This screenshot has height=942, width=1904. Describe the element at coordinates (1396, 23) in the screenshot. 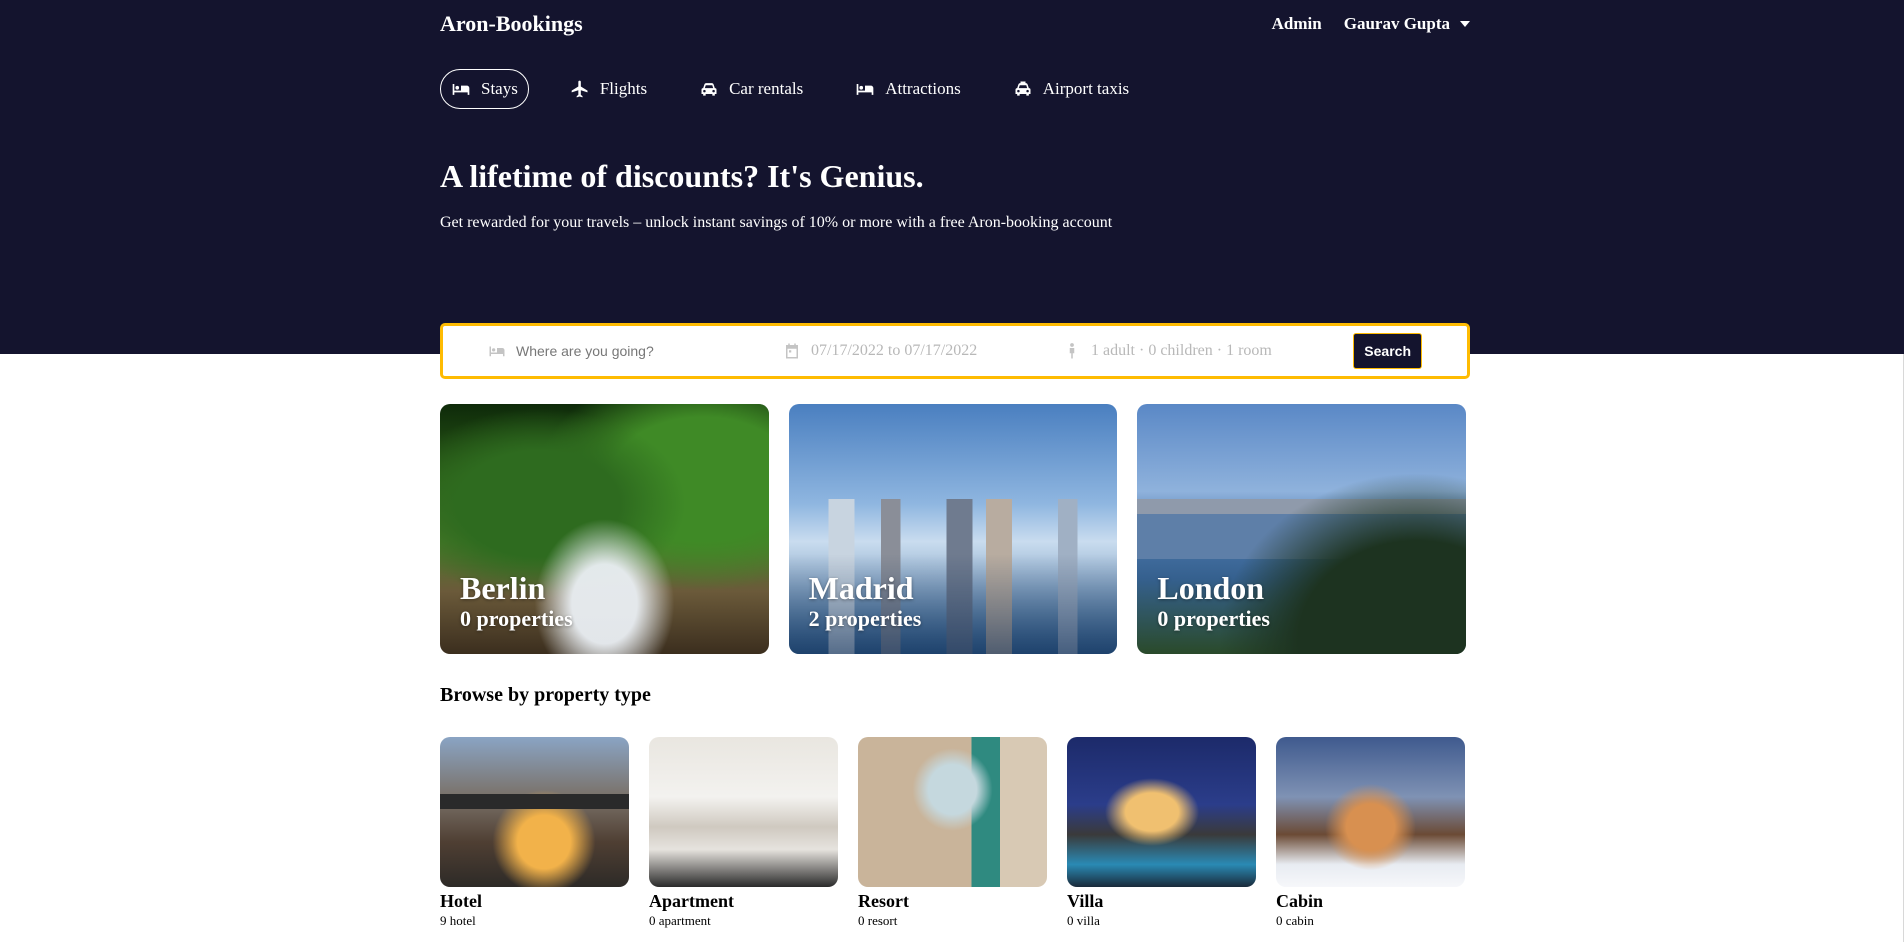

I see `user-name: Gaurav Gupta` at that location.